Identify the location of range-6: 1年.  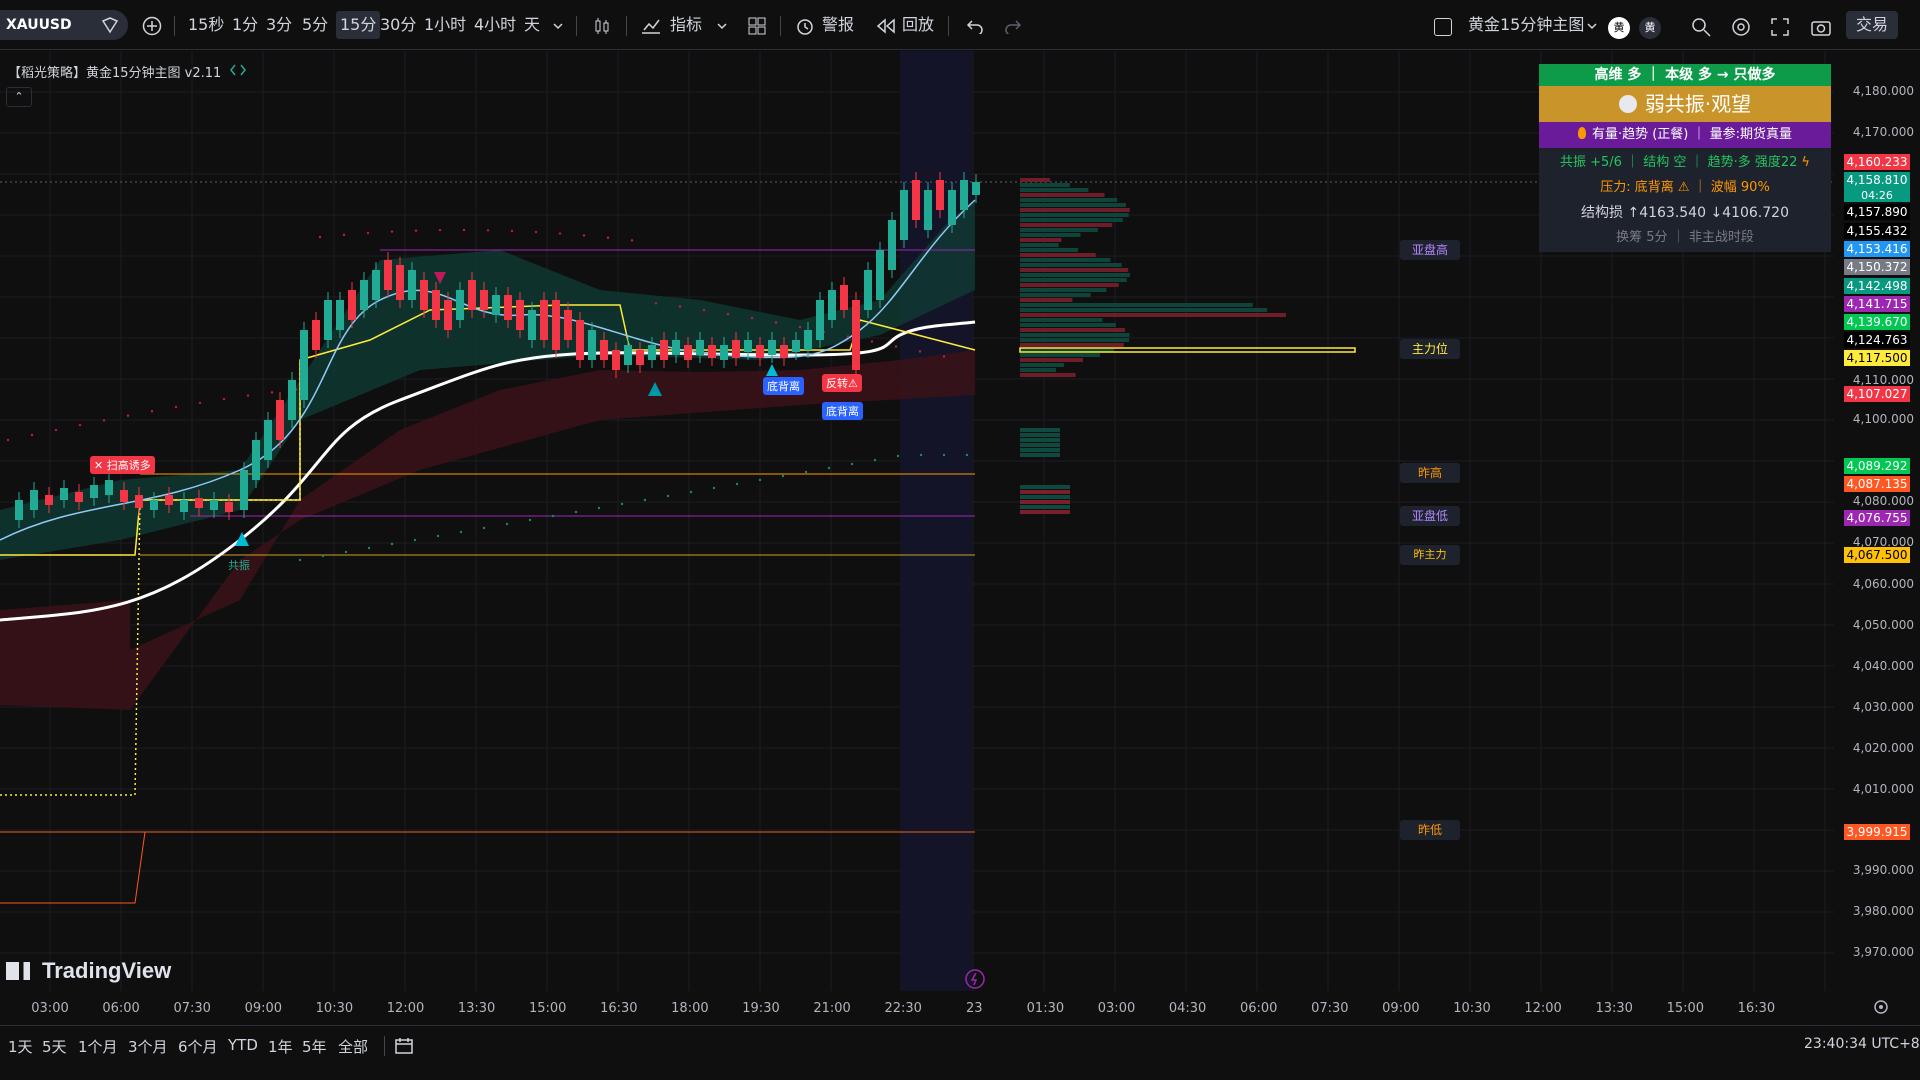
(280, 1046).